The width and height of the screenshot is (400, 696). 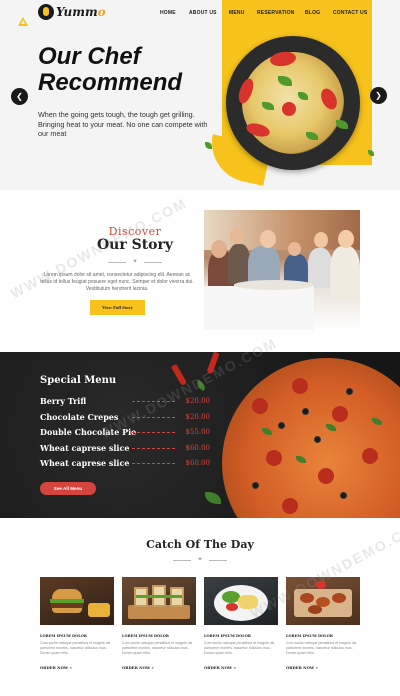 I want to click on menu-item: Chocolate Crepes $20.00, so click(x=125, y=420).